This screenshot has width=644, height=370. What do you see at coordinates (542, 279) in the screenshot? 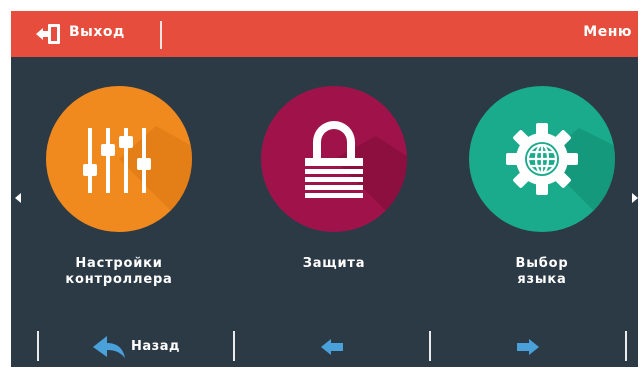
I see `tile-label-line2: языка` at bounding box center [542, 279].